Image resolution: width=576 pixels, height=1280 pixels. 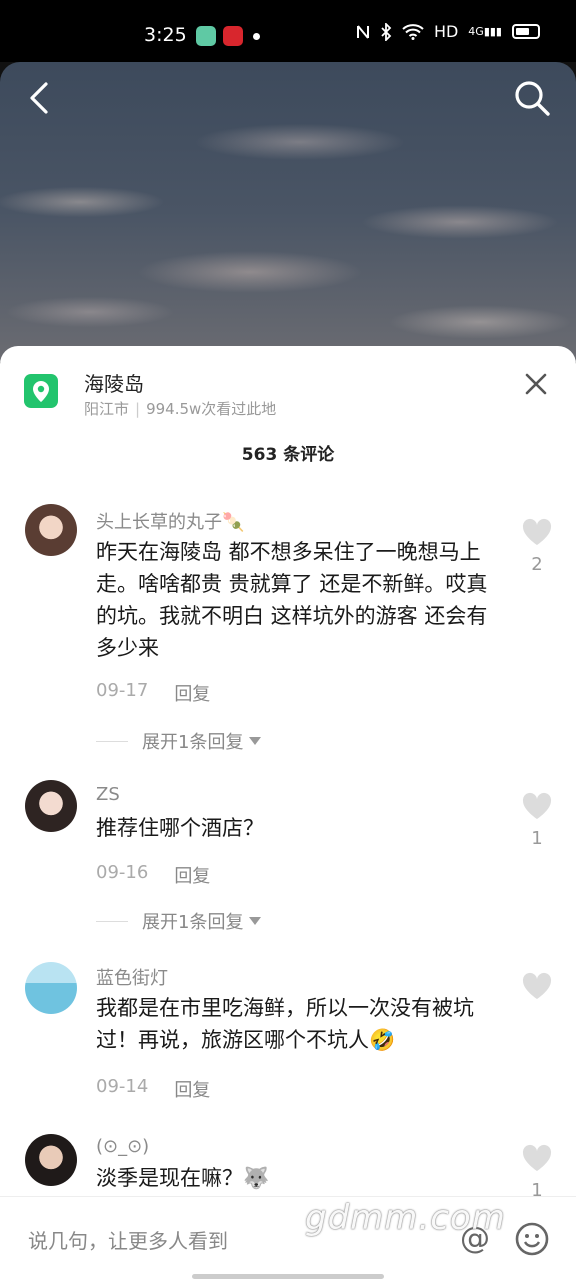 What do you see at coordinates (128, 1239) in the screenshot?
I see `comment-input: 说几句，让更多人看到` at bounding box center [128, 1239].